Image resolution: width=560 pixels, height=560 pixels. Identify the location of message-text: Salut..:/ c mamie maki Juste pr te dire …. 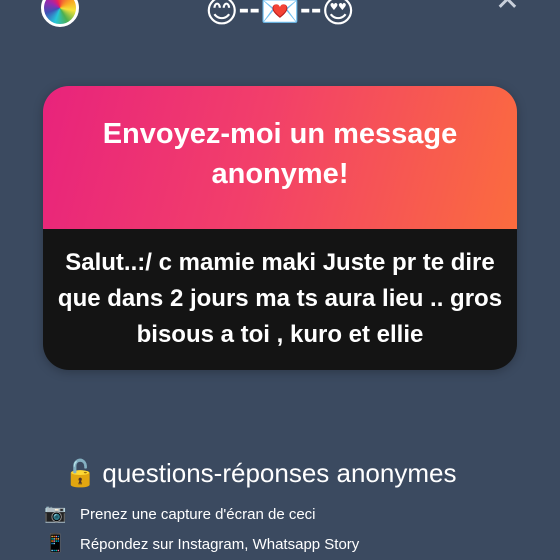
(280, 298).